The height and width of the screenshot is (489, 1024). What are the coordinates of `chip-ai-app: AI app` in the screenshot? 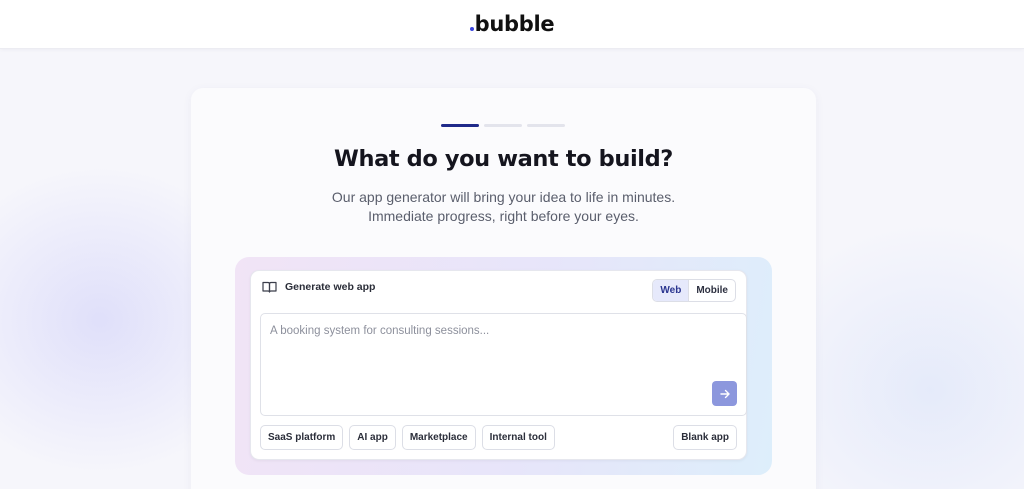 It's located at (372, 437).